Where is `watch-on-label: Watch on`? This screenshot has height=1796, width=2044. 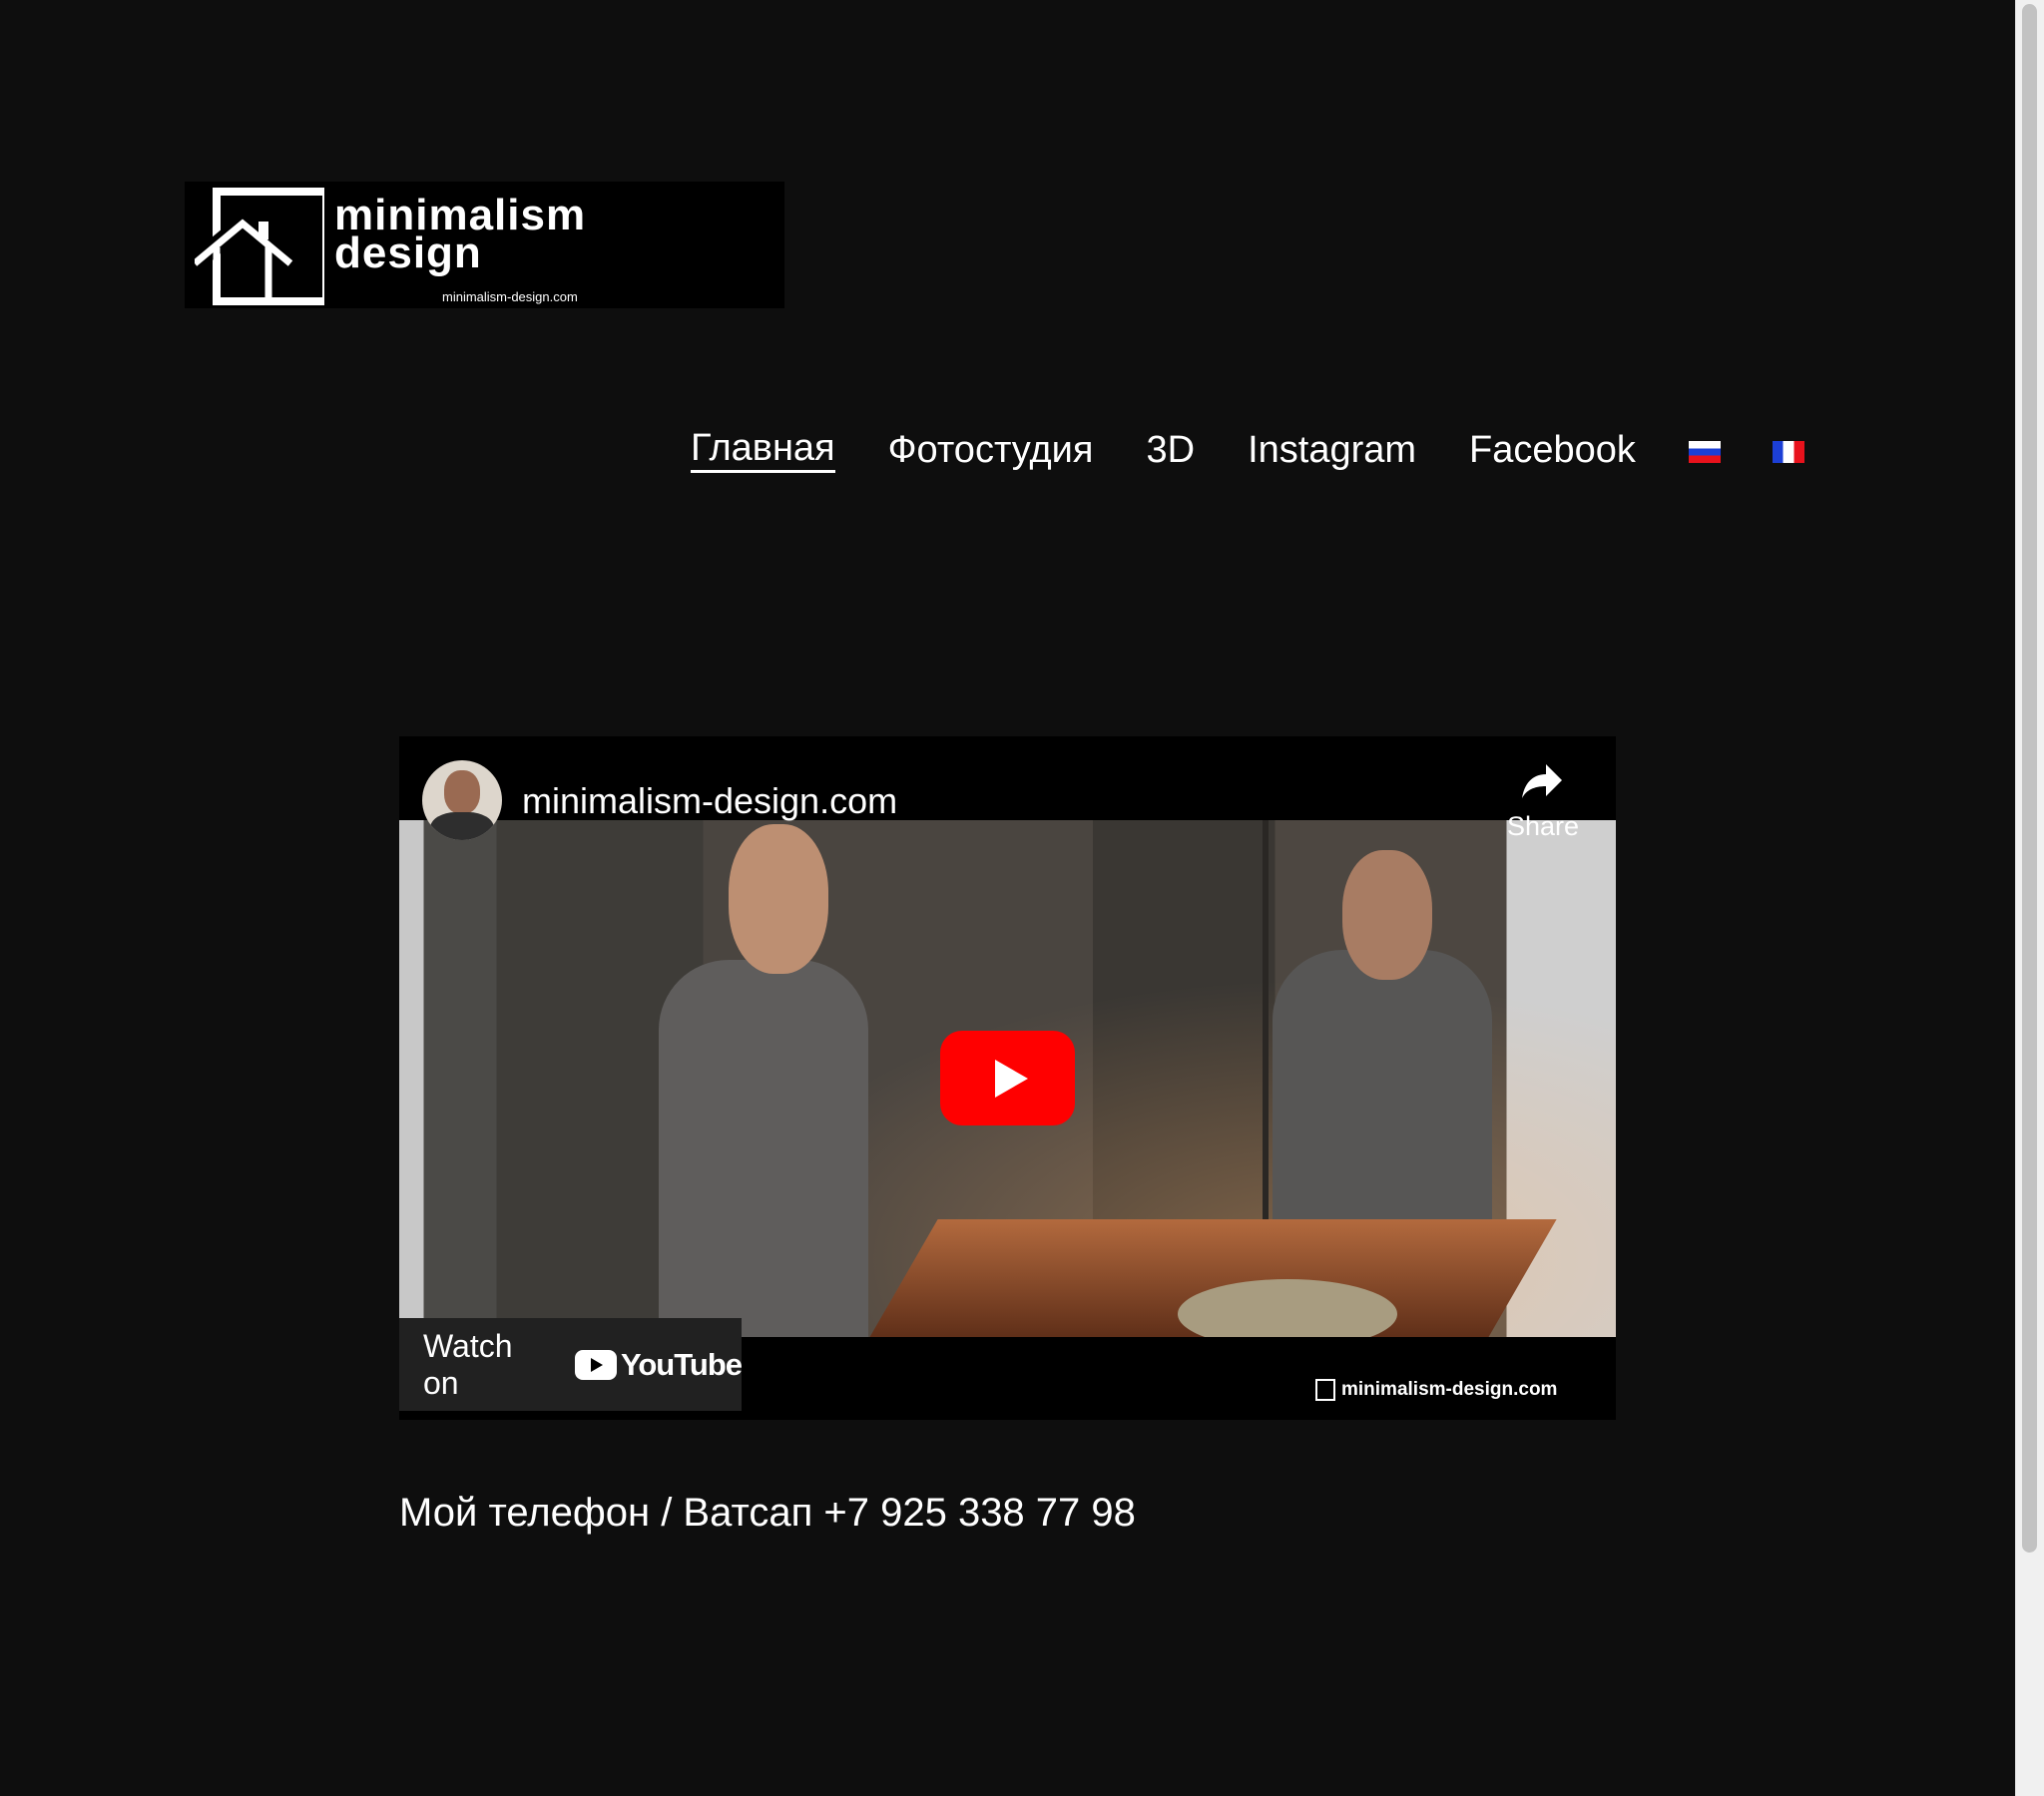
watch-on-label: Watch on is located at coordinates (468, 1364).